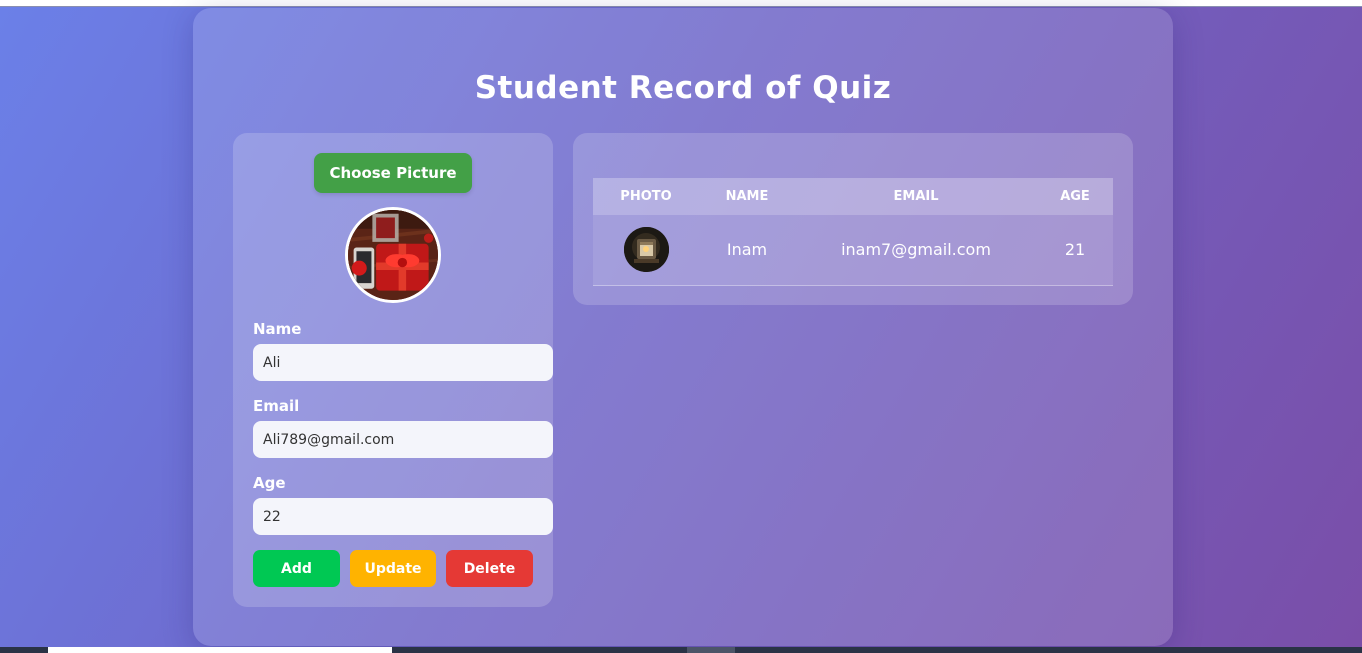 The width and height of the screenshot is (1362, 653). I want to click on page-title: Student Record of Quiz, so click(683, 88).